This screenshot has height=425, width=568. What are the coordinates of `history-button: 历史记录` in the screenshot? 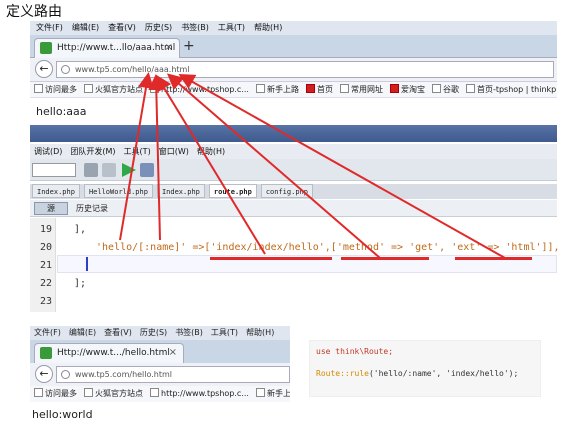 It's located at (92, 208).